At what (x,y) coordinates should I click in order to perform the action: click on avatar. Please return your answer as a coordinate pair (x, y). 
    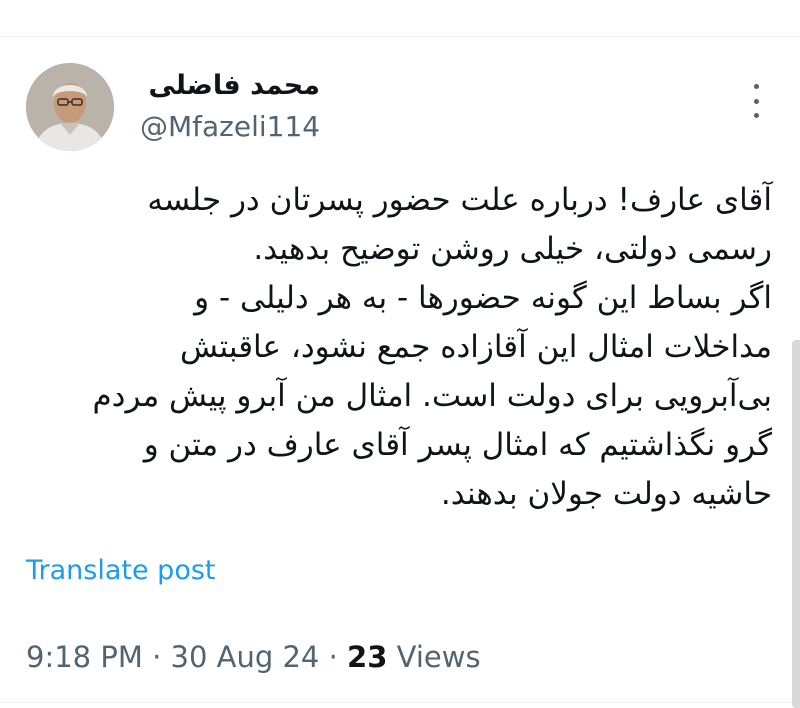
    Looking at the image, I should click on (70, 107).